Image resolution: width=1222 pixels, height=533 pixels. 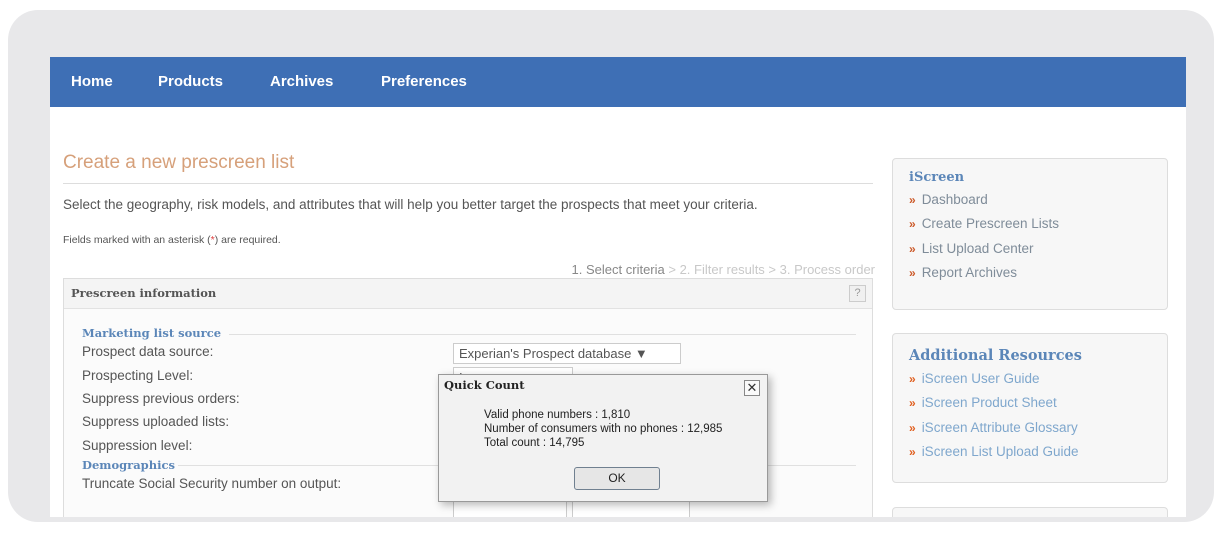 What do you see at coordinates (1030, 200) in the screenshot?
I see `sidebar-link-dashboard: » Dashboard` at bounding box center [1030, 200].